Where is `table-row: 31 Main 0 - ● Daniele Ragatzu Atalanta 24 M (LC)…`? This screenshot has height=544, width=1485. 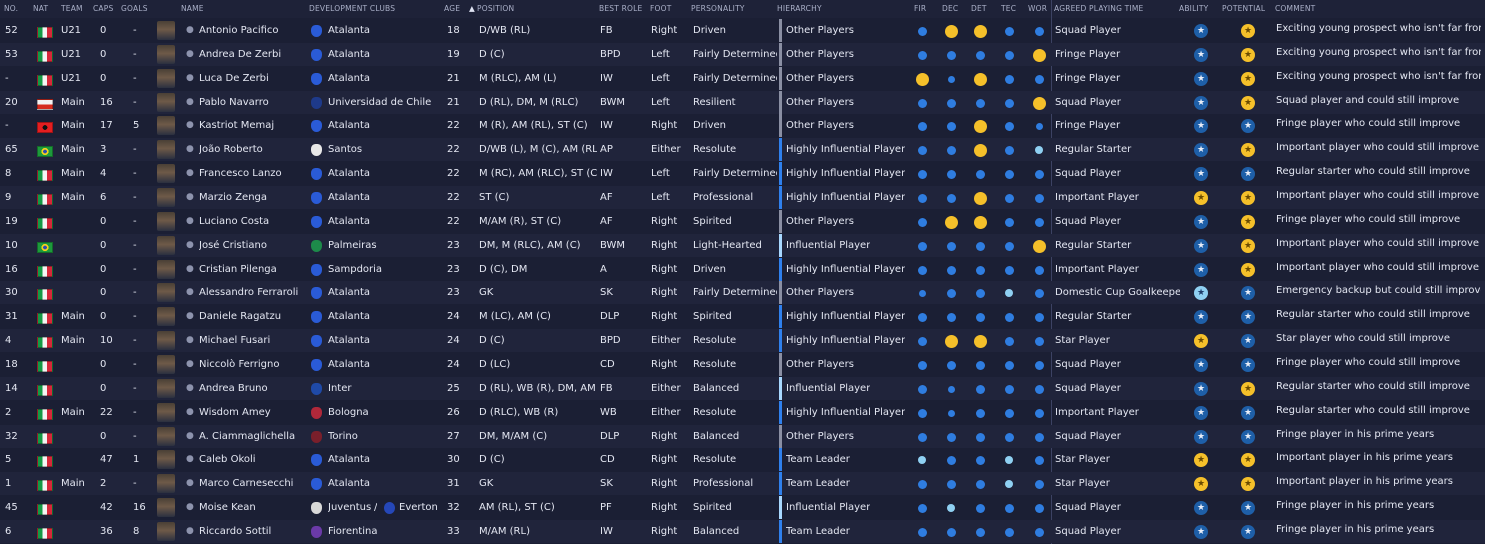
table-row: 31 Main 0 - ● Daniele Ragatzu Atalanta 24 M (LC)… is located at coordinates (742, 316).